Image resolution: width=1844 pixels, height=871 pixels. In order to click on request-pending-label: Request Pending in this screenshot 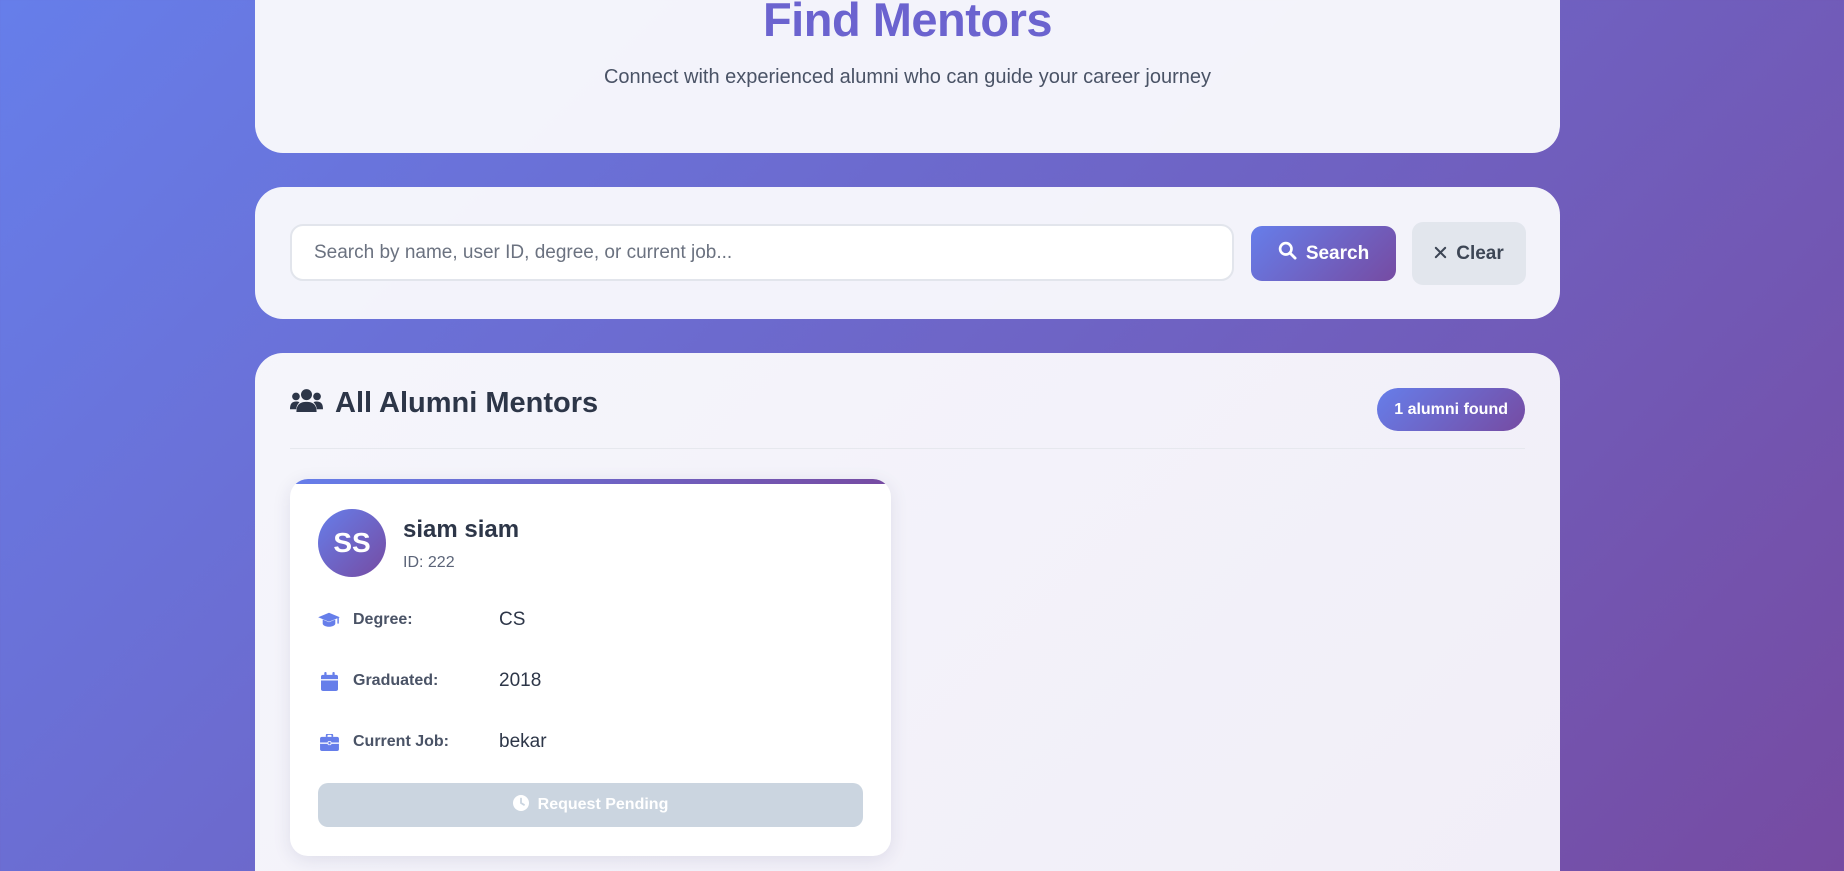, I will do `click(603, 804)`.